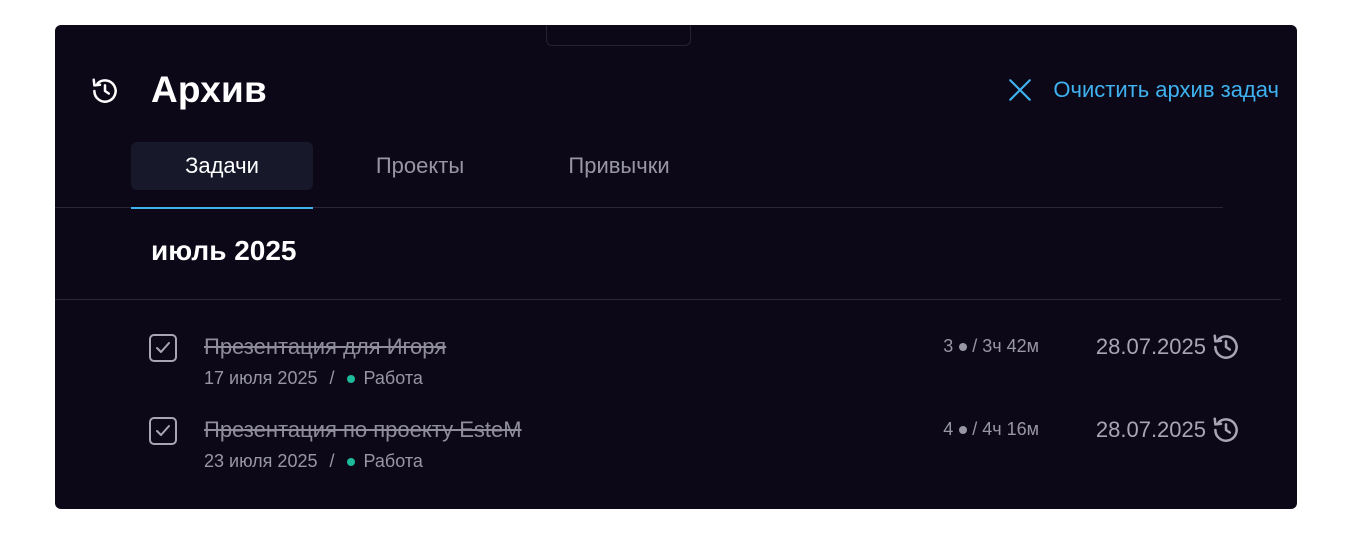 This screenshot has height=534, width=1352. I want to click on tab-habits: Привычки, so click(619, 166).